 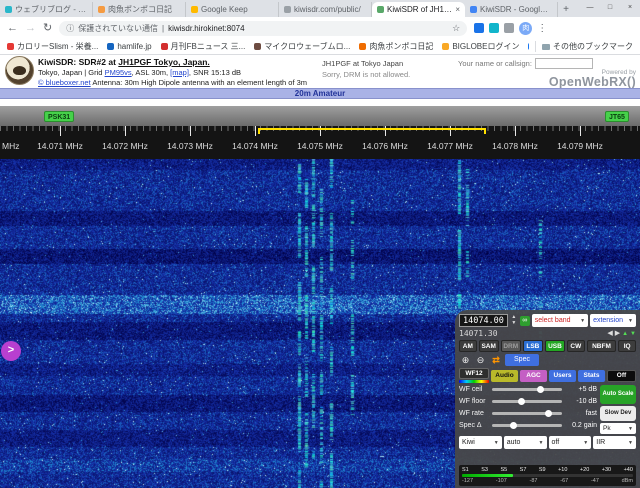 What do you see at coordinates (496, 360) in the screenshot?
I see `pan-icon: ⇄` at bounding box center [496, 360].